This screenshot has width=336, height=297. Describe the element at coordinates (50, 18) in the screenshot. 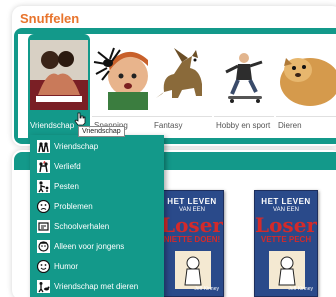

I see `section-title: Snuffelen` at that location.